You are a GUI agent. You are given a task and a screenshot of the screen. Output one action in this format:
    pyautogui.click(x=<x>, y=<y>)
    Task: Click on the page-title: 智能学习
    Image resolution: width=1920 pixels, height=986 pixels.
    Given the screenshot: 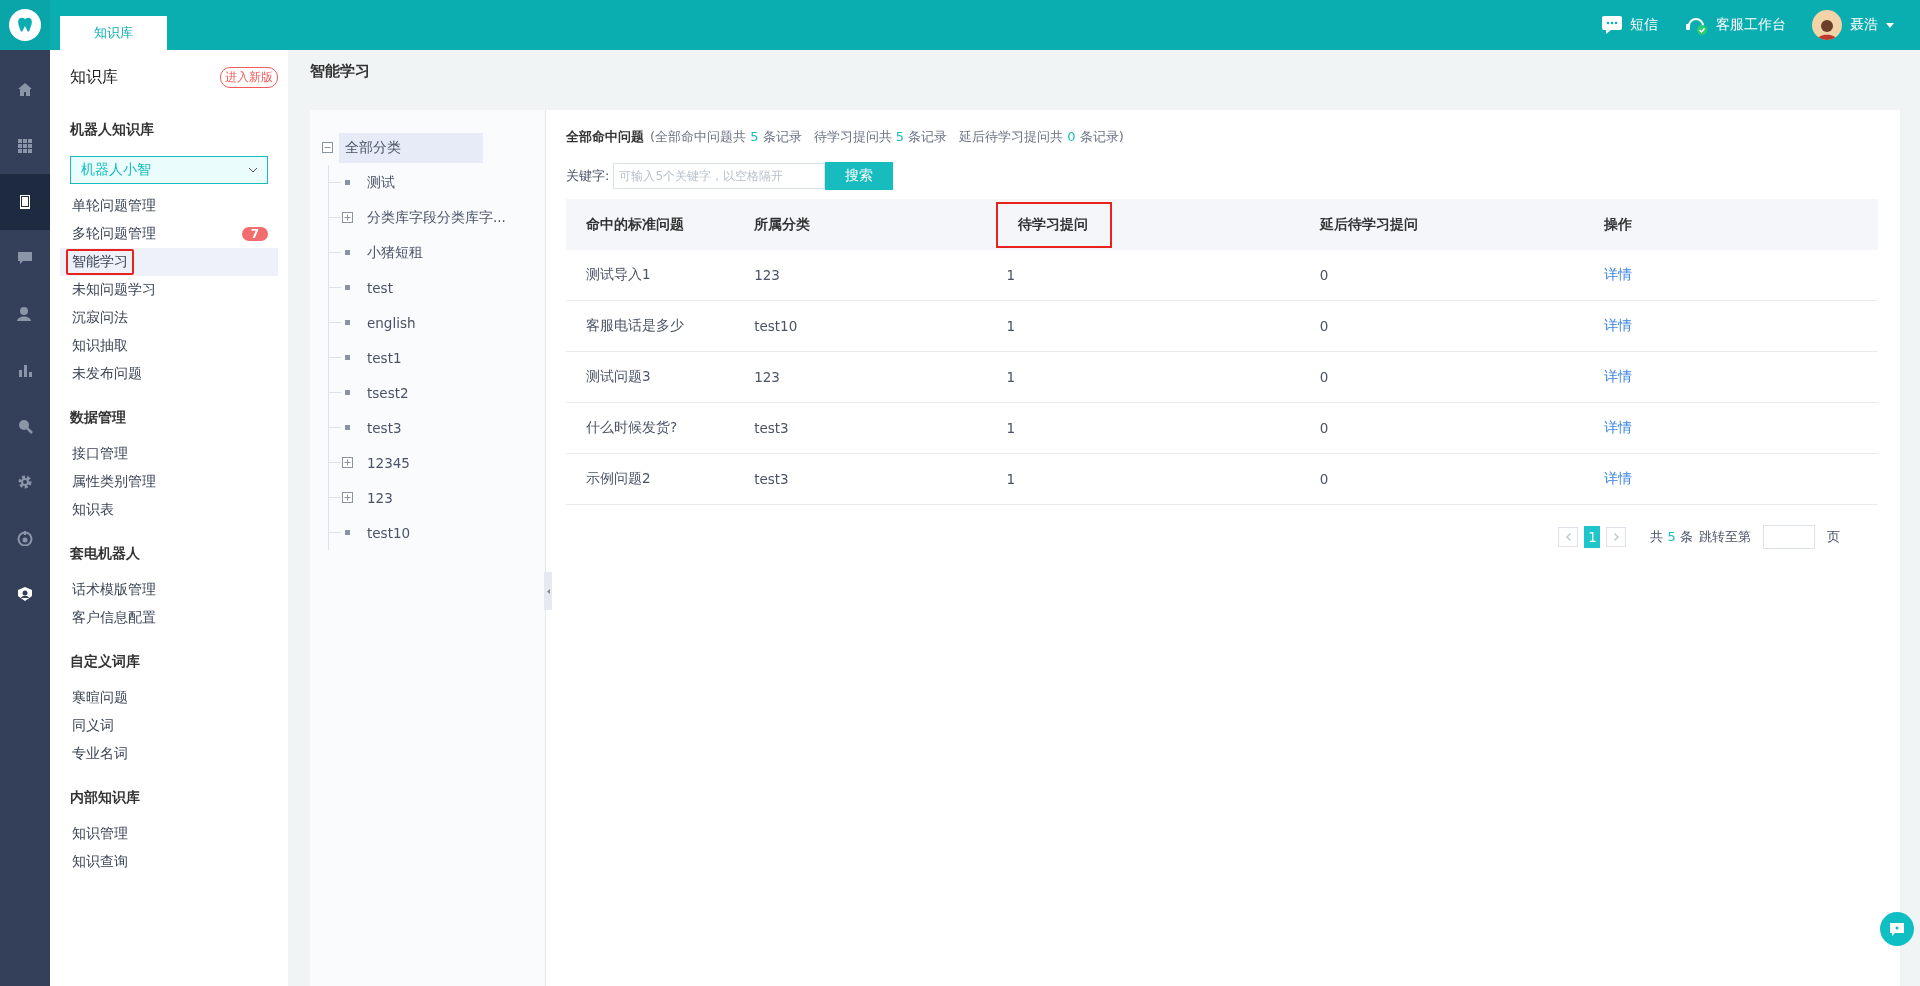 What is the action you would take?
    pyautogui.click(x=340, y=71)
    